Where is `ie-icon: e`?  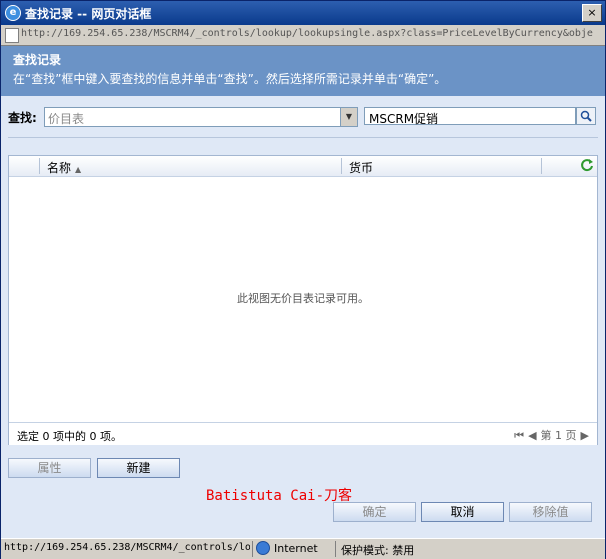
ie-icon: e is located at coordinates (13, 13).